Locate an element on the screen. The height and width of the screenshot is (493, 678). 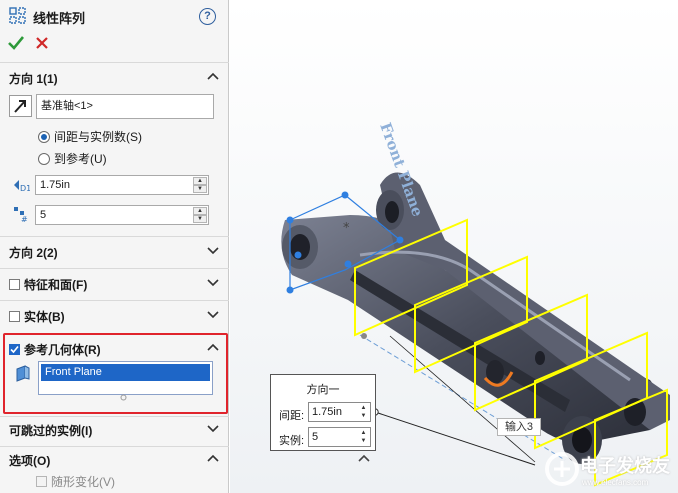
features-faces-label: 特征和面(F) is located at coordinates (56, 285).